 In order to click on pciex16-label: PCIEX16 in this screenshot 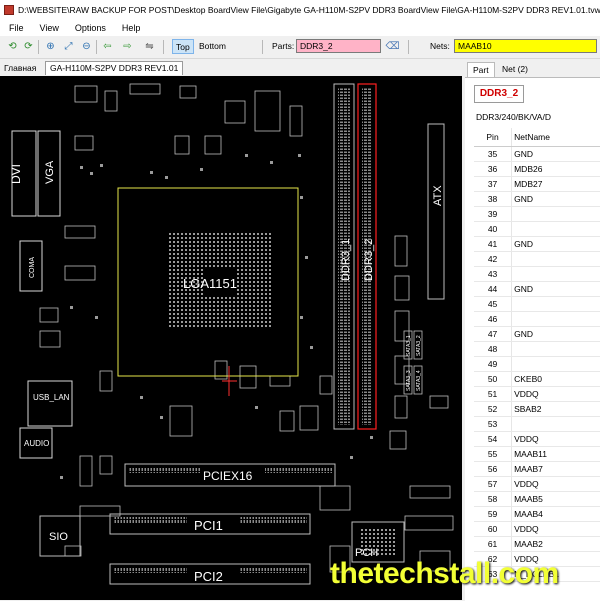, I will do `click(228, 476)`.